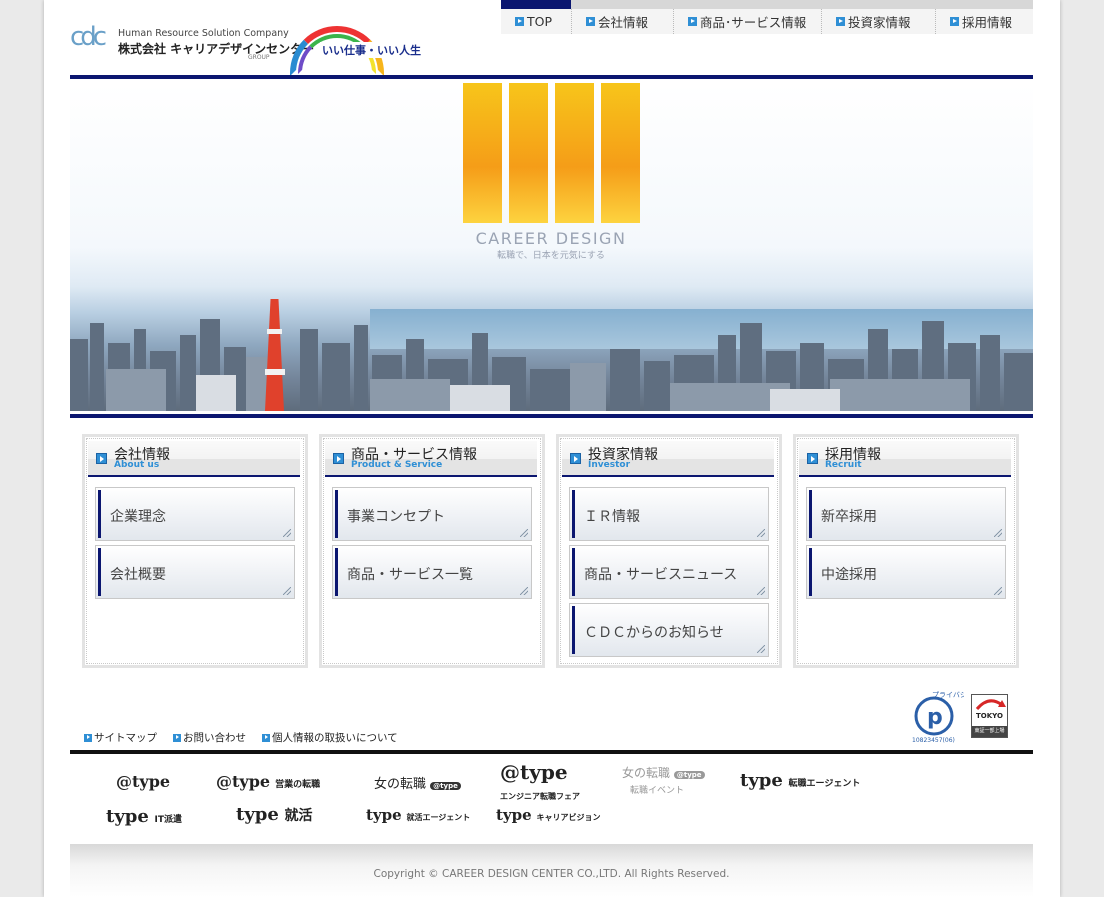 This screenshot has width=1104, height=897. I want to click on privacy-mark-label: プライバシー, so click(948, 695).